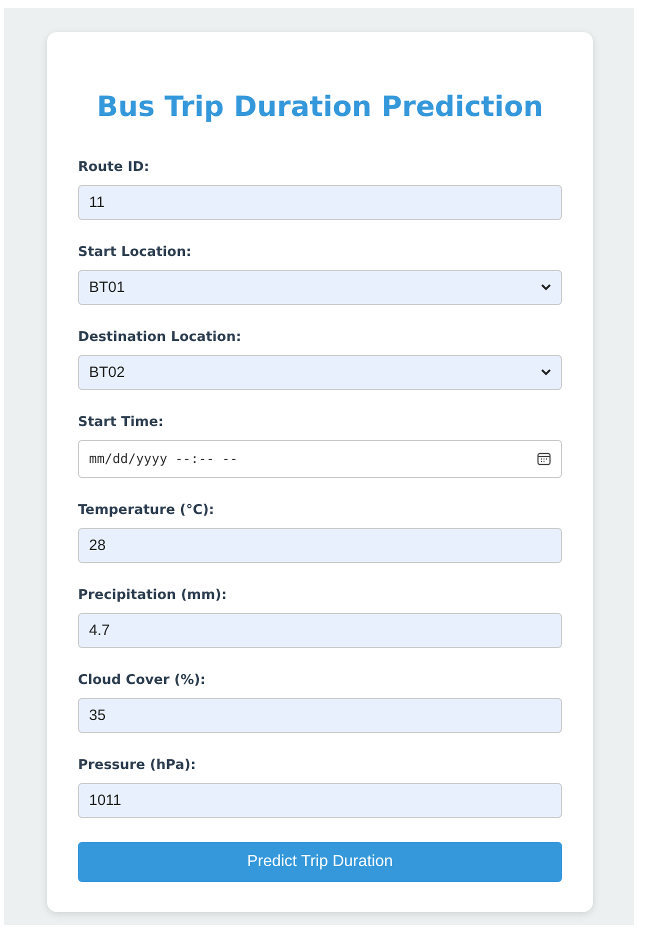  I want to click on dropdown: BT01, so click(320, 287).